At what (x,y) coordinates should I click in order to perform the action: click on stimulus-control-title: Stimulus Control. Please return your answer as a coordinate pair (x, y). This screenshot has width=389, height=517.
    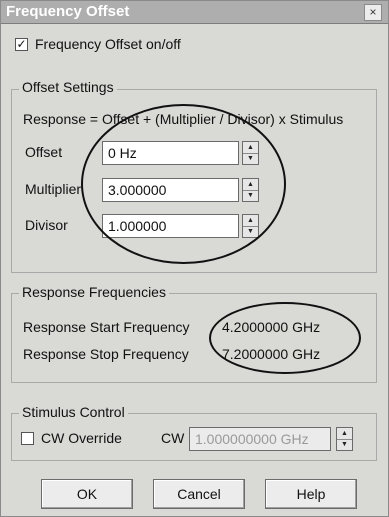
    Looking at the image, I should click on (73, 412).